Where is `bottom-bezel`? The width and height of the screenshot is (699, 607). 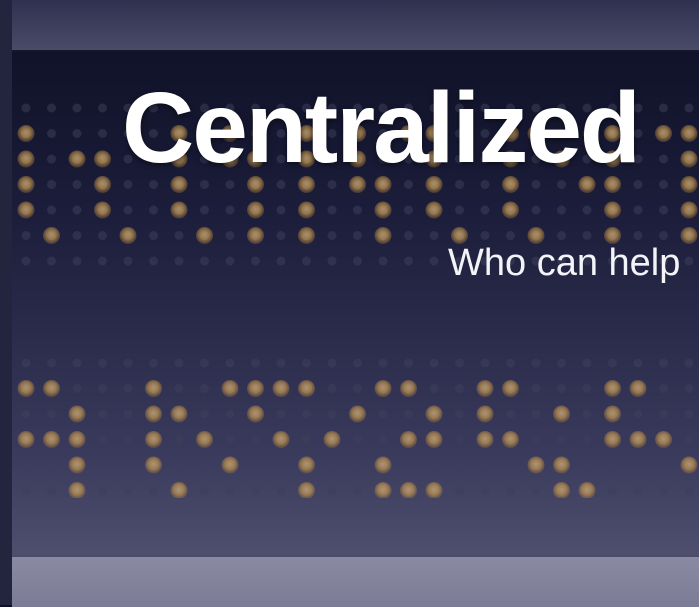
bottom-bezel is located at coordinates (355, 581).